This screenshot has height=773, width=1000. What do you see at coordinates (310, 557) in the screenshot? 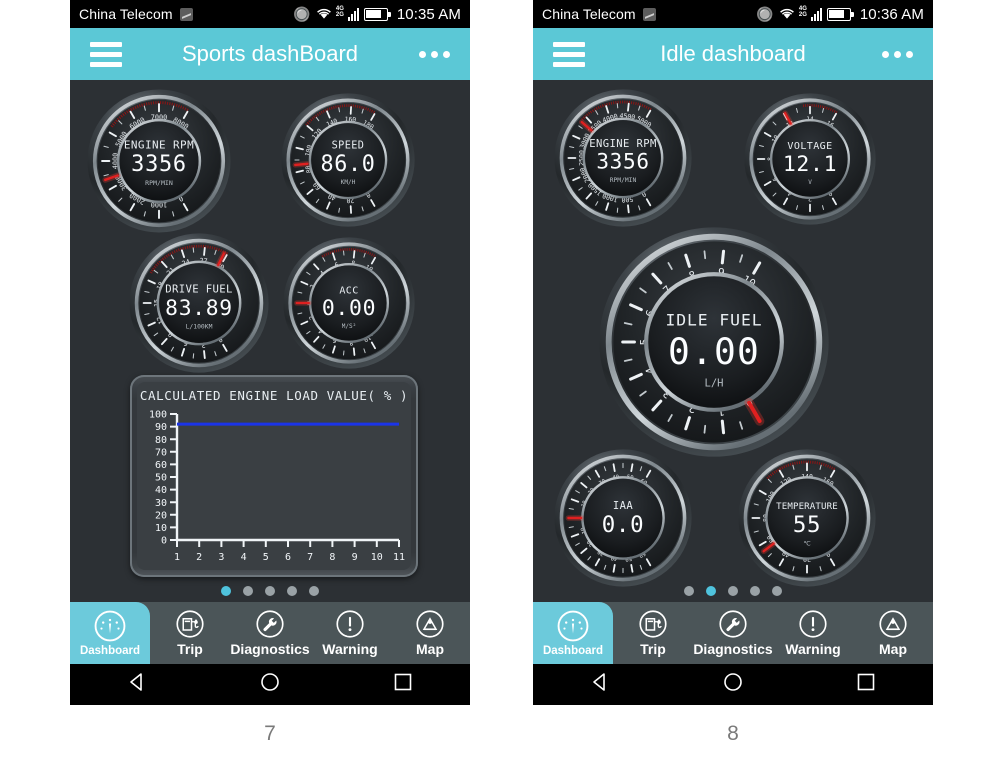
I see `chart-x-tick: 7` at bounding box center [310, 557].